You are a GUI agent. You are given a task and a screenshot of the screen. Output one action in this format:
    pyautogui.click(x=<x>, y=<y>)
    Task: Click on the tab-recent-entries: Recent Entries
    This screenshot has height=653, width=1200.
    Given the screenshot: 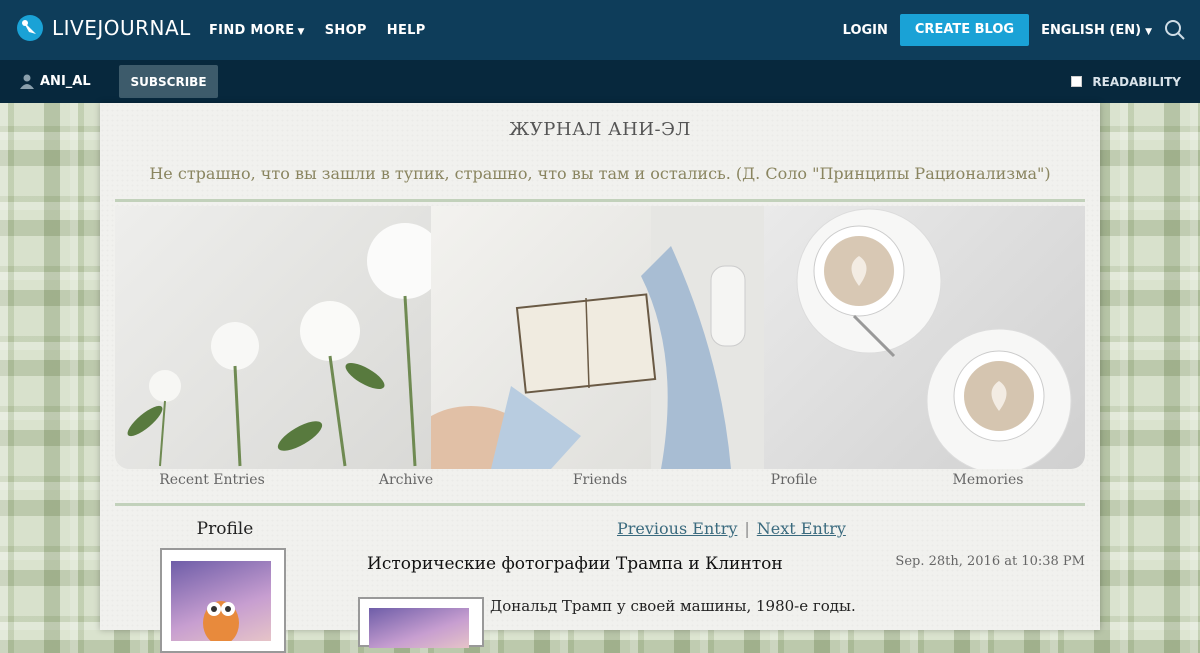 What is the action you would take?
    pyautogui.click(x=212, y=480)
    